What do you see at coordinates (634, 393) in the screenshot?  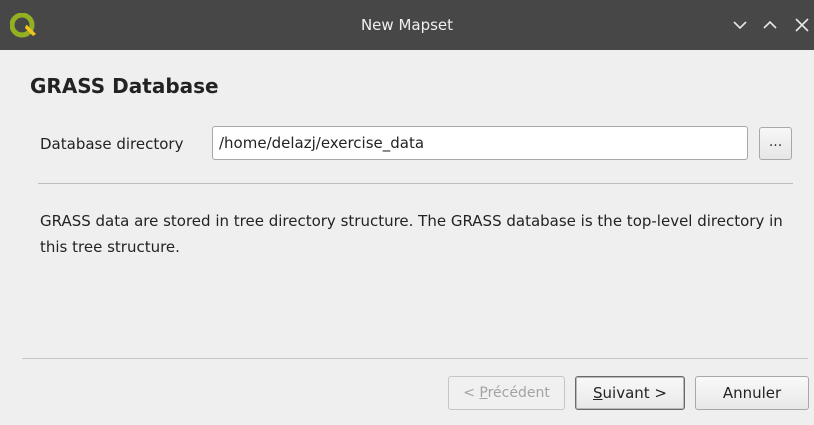 I see `next-label: uivant >` at bounding box center [634, 393].